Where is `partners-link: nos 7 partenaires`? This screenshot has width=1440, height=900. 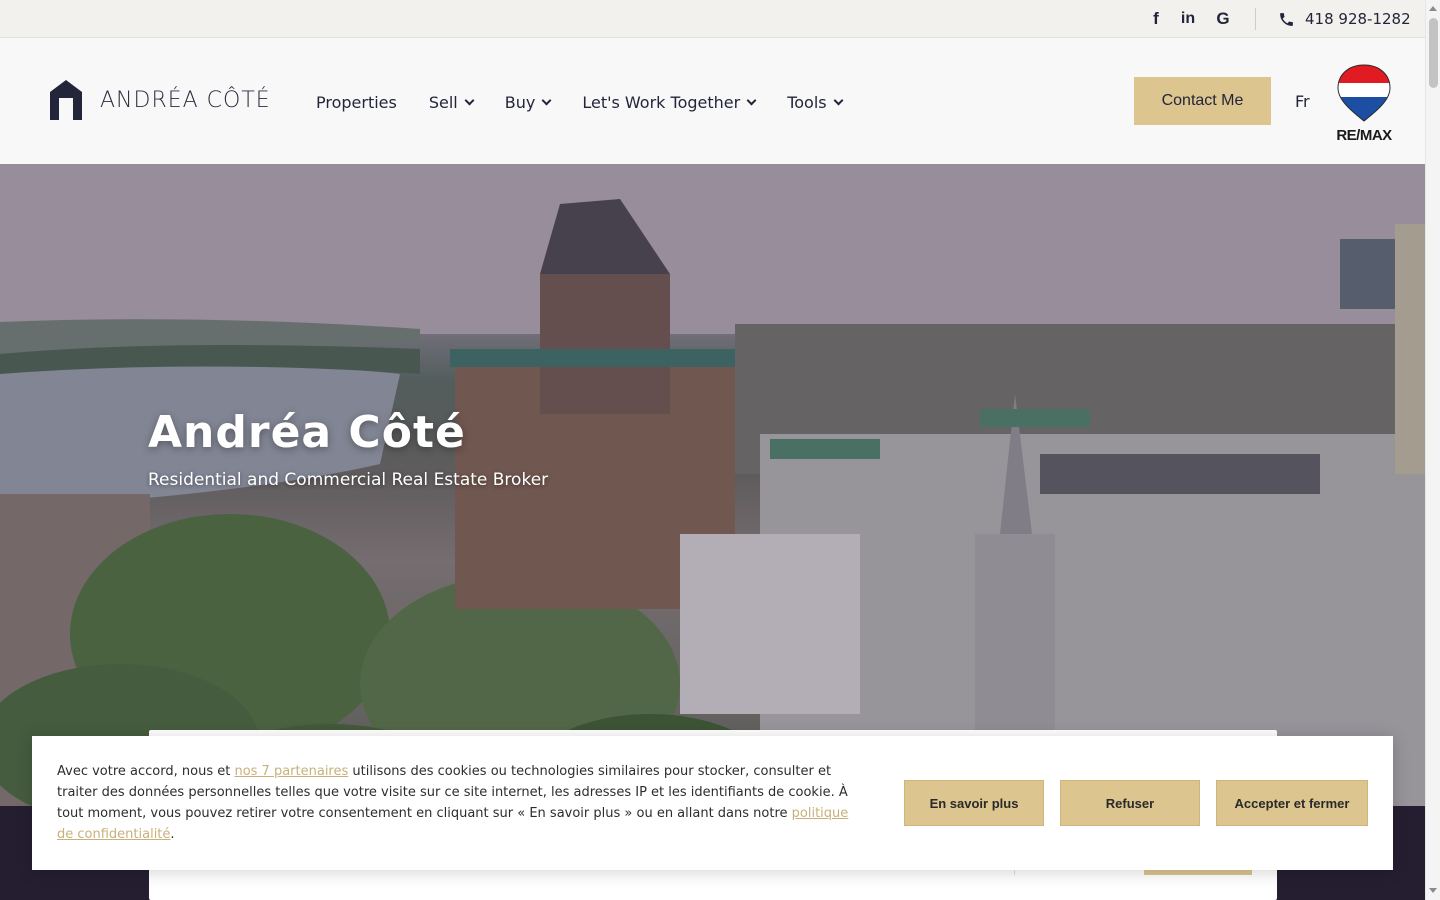
partners-link: nos 7 partenaires is located at coordinates (291, 771).